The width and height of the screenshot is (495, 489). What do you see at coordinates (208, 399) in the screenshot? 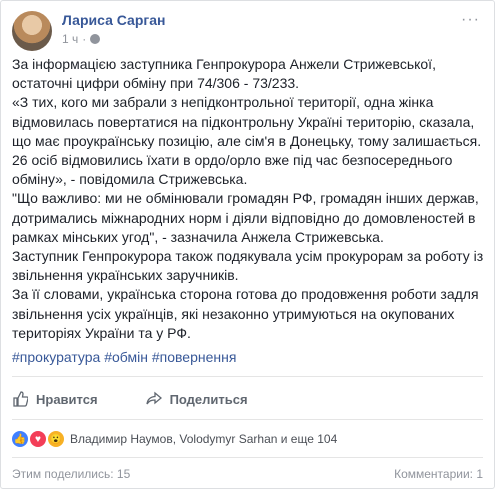
I see `share-label: Поделиться` at bounding box center [208, 399].